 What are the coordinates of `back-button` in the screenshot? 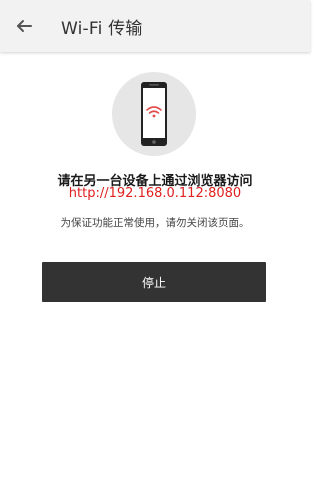 It's located at (24, 26).